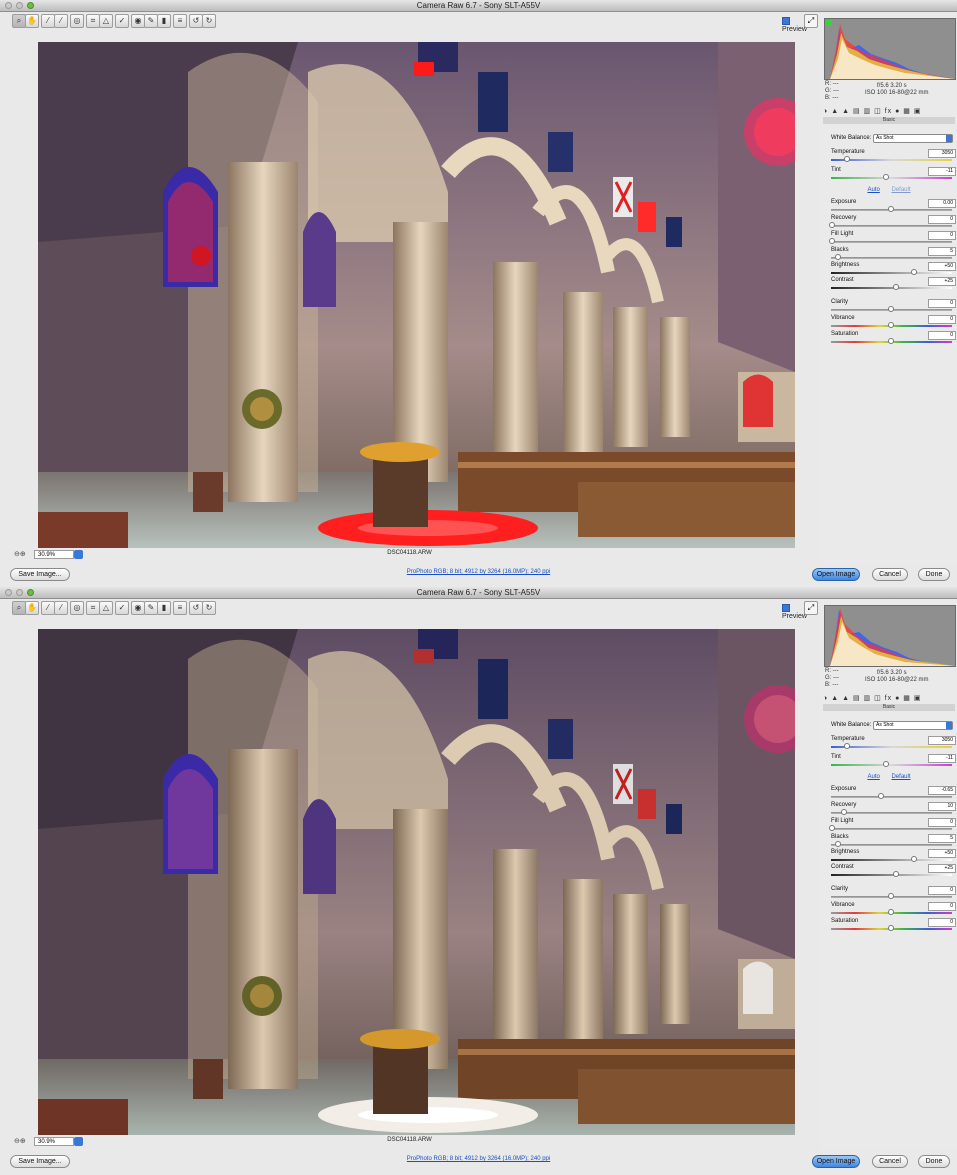 The height and width of the screenshot is (1175, 957). Describe the element at coordinates (934, 574) in the screenshot. I see `done-button: Done` at that location.